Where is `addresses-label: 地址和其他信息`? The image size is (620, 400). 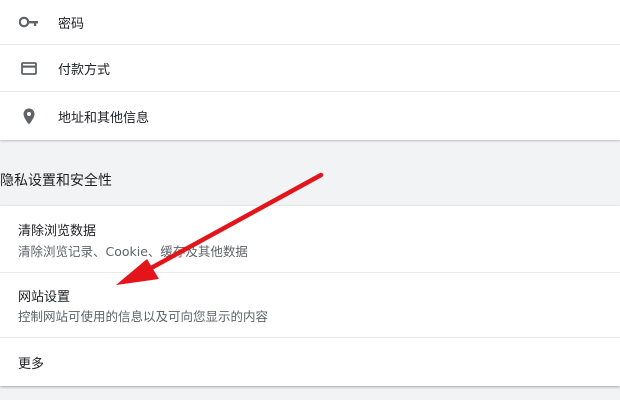 addresses-label: 地址和其他信息 is located at coordinates (104, 118).